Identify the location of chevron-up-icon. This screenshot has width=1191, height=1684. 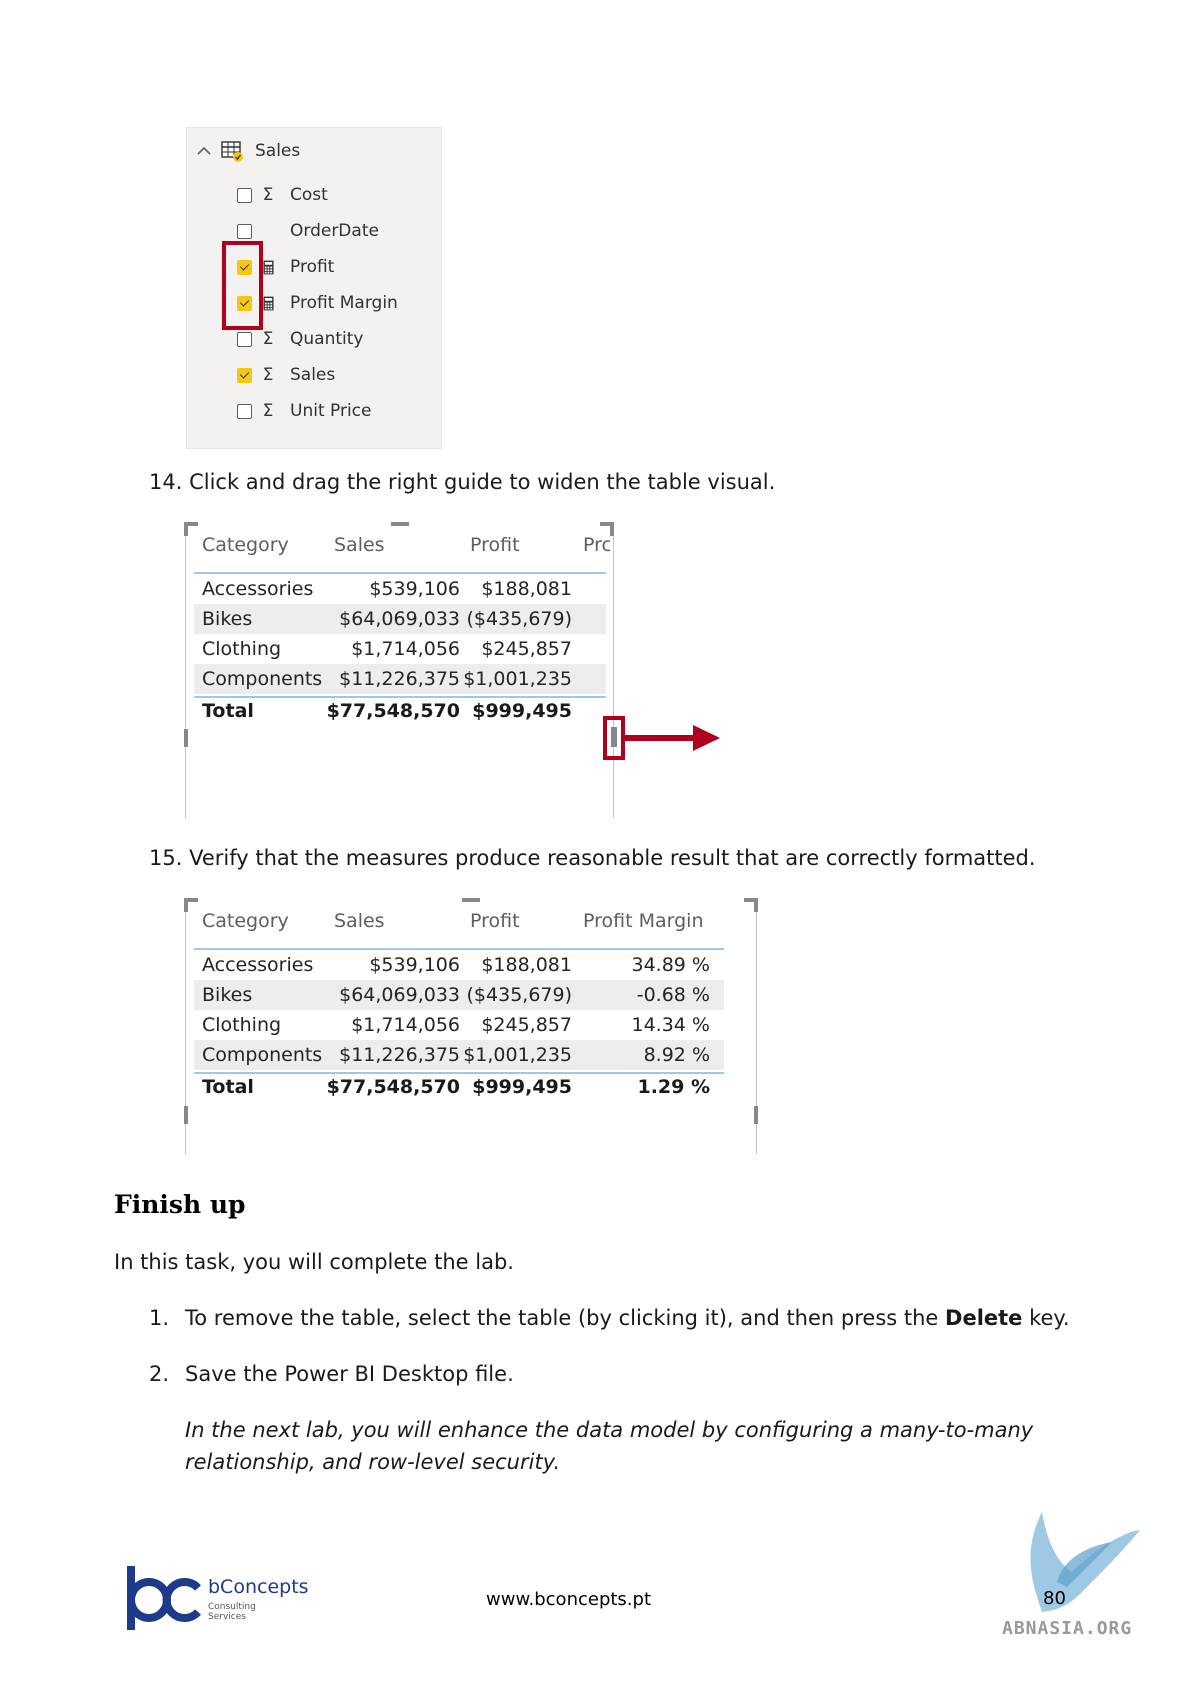
(204, 151).